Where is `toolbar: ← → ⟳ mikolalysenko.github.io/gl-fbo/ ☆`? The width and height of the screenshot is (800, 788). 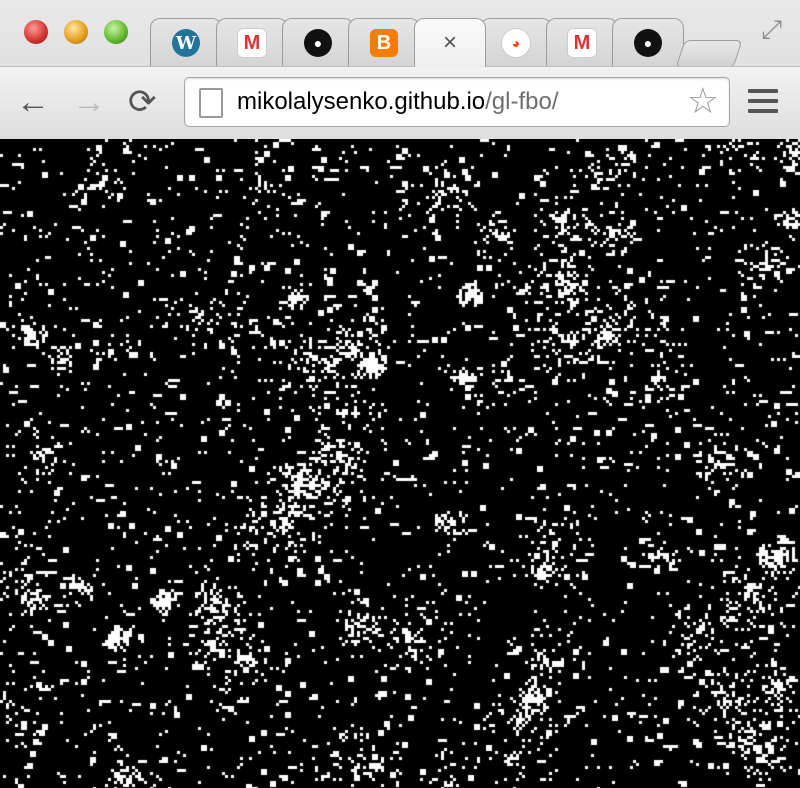
toolbar: ← → ⟳ mikolalysenko.github.io/gl-fbo/ ☆ is located at coordinates (400, 102).